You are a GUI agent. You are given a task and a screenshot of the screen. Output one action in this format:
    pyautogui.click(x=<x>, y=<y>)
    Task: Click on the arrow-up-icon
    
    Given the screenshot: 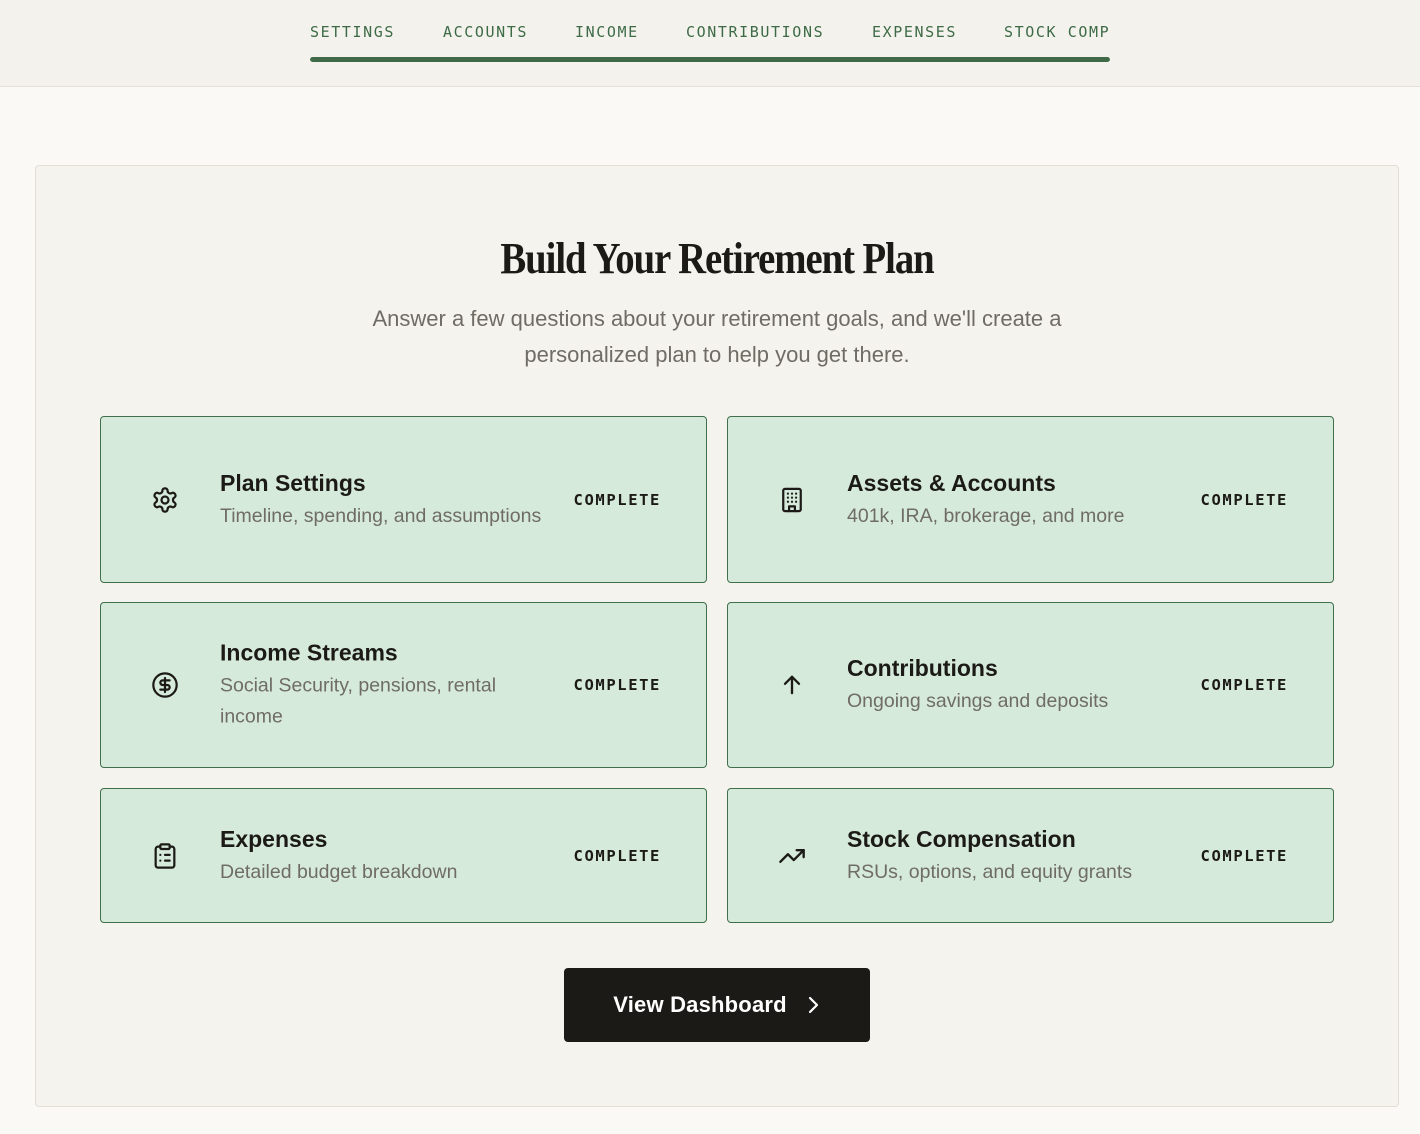 What is the action you would take?
    pyautogui.click(x=792, y=685)
    